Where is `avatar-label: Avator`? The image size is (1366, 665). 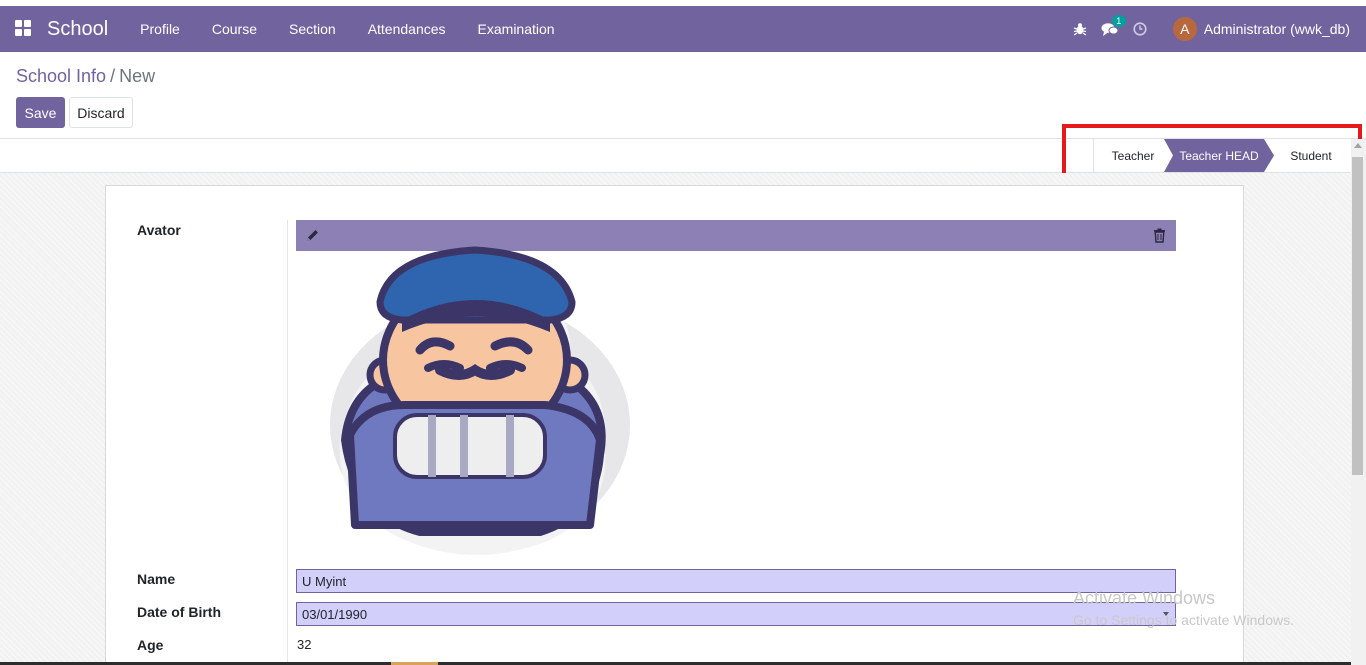 avatar-label: Avator is located at coordinates (159, 230).